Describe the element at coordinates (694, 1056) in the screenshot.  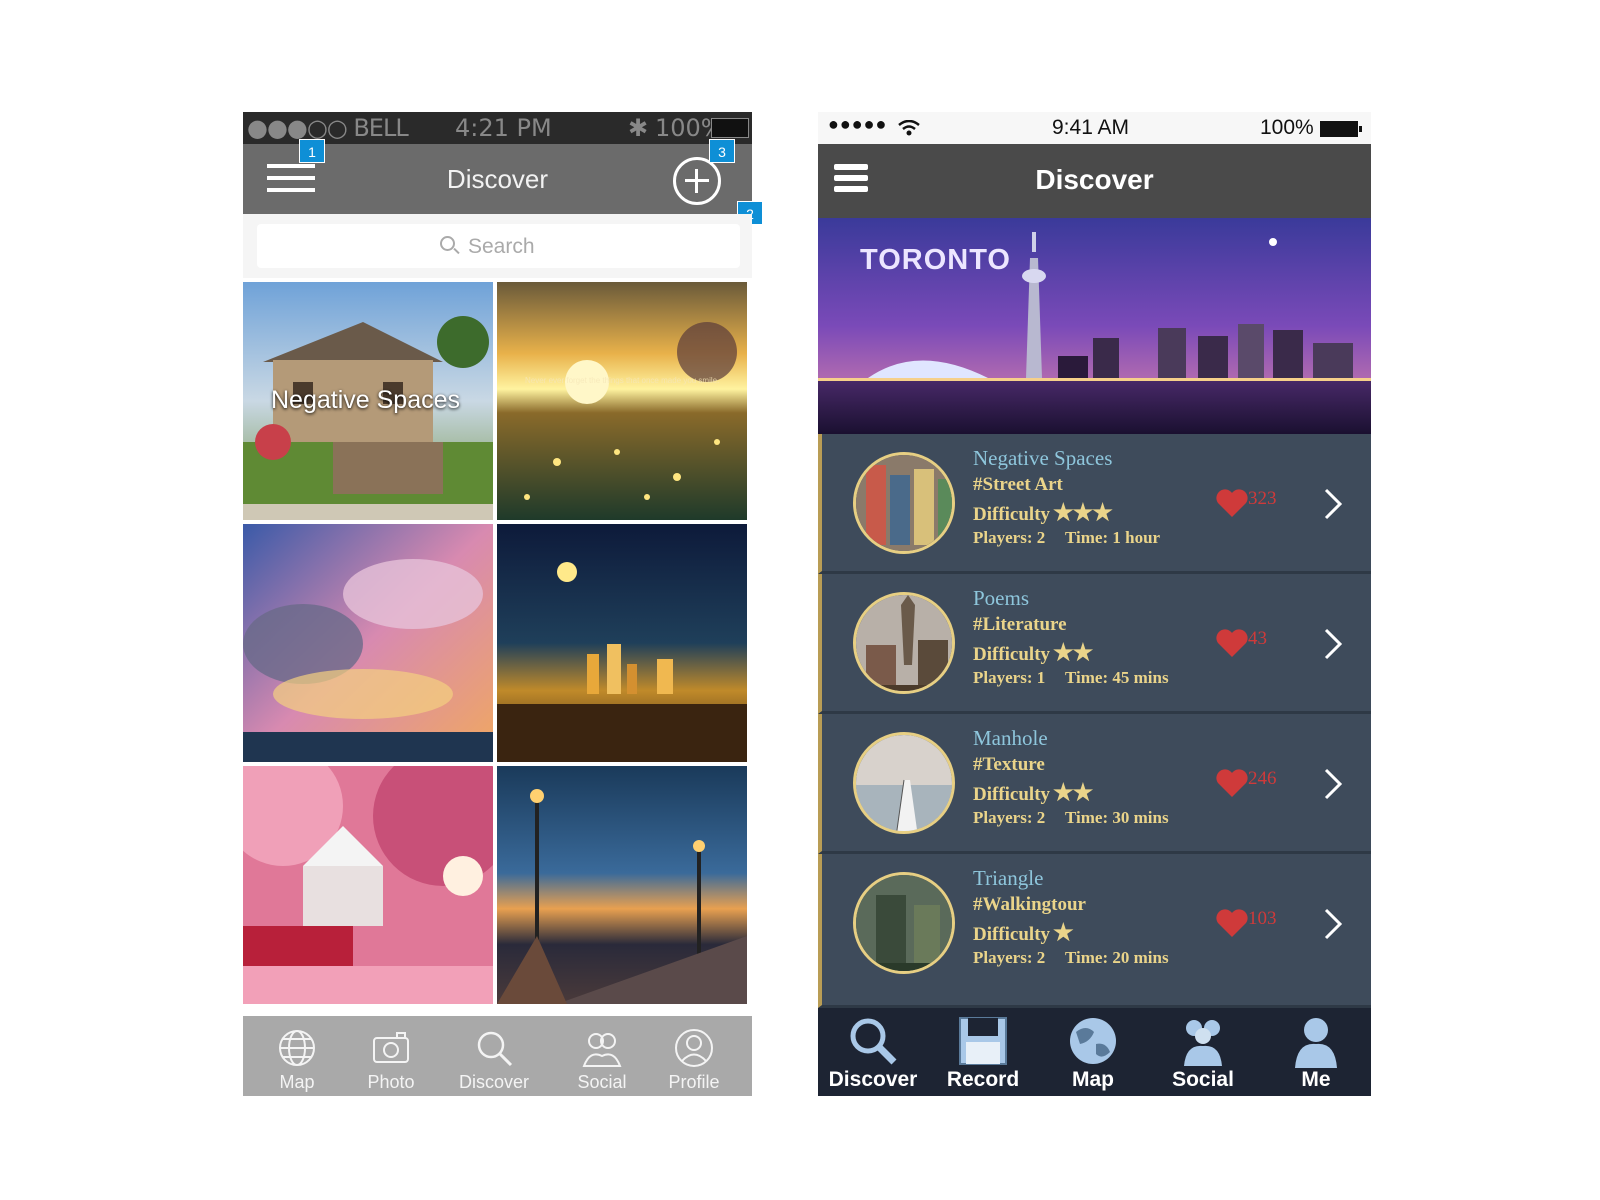
I see `tab-profile: Profile` at that location.